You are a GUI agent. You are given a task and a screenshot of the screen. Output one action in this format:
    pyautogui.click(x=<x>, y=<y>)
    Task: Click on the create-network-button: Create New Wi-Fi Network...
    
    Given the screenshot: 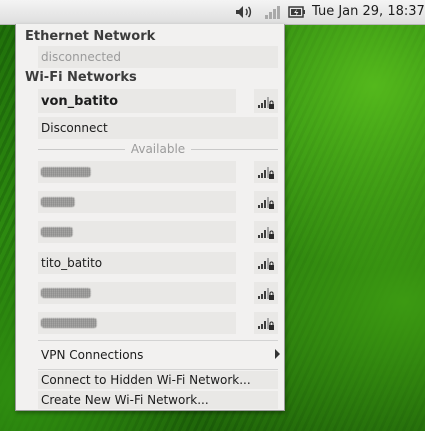 What is the action you would take?
    pyautogui.click(x=158, y=400)
    